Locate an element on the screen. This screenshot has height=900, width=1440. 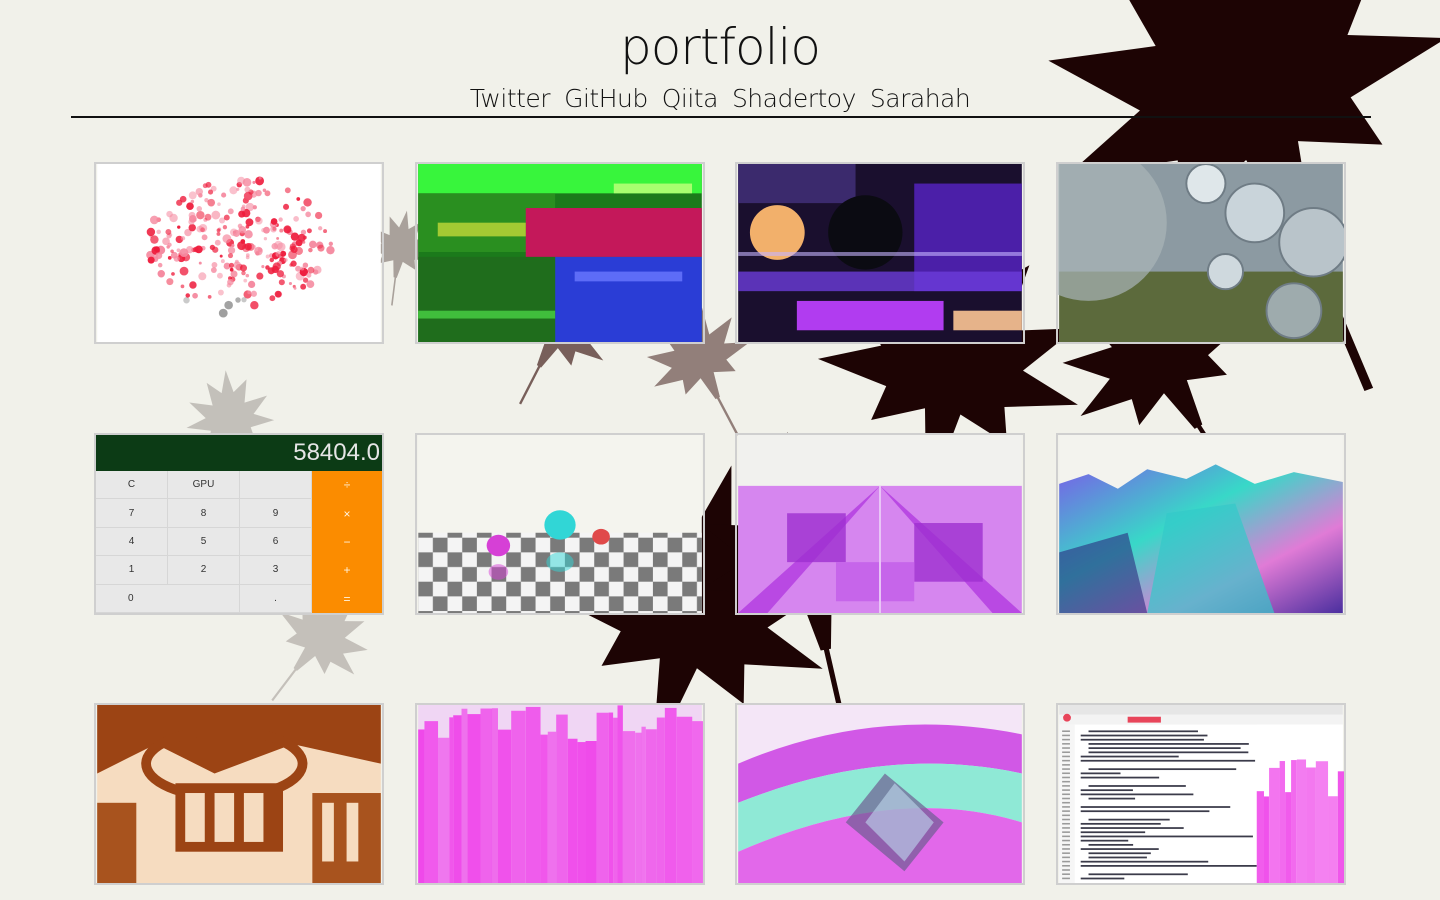
glass-bubbles-thumbnail is located at coordinates (1201, 253).